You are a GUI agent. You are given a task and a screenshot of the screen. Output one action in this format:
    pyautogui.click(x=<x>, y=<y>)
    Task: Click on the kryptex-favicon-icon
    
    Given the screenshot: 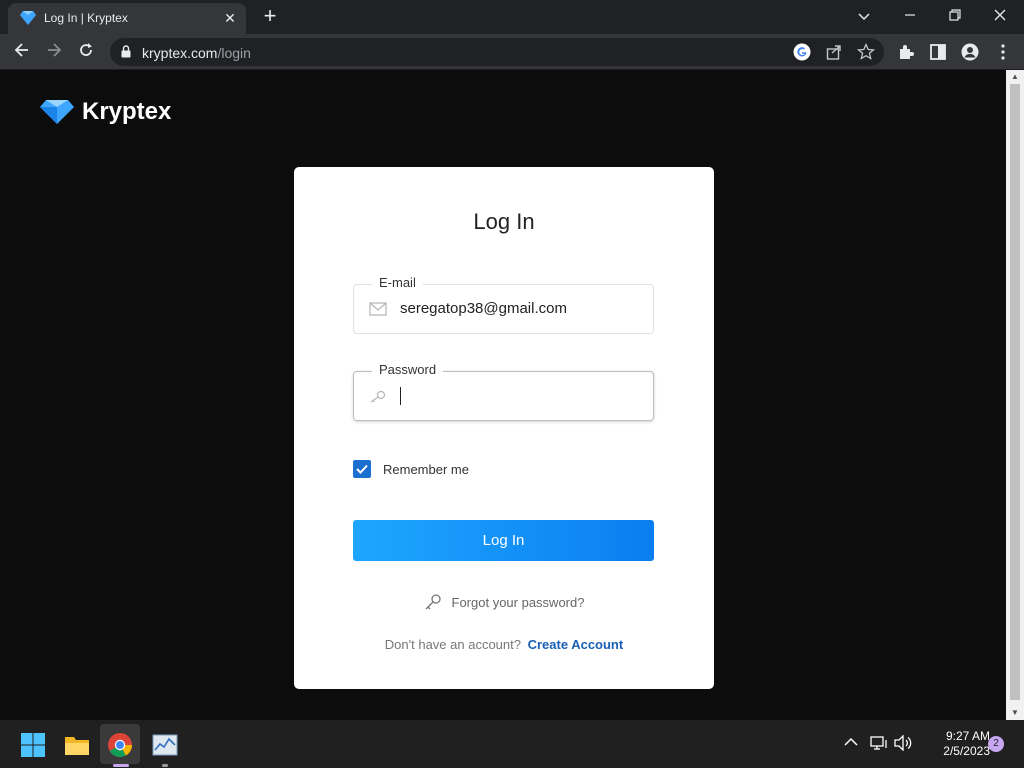 What is the action you would take?
    pyautogui.click(x=28, y=18)
    